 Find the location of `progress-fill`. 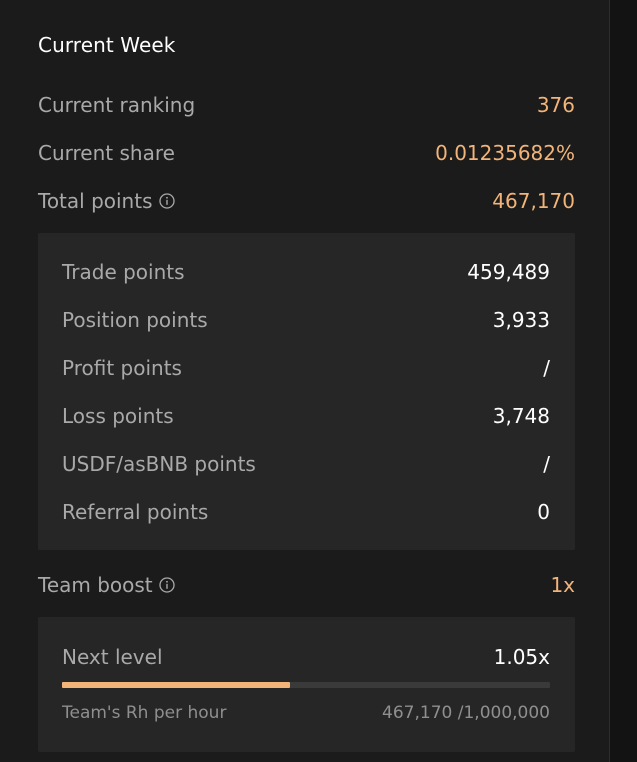

progress-fill is located at coordinates (176, 685).